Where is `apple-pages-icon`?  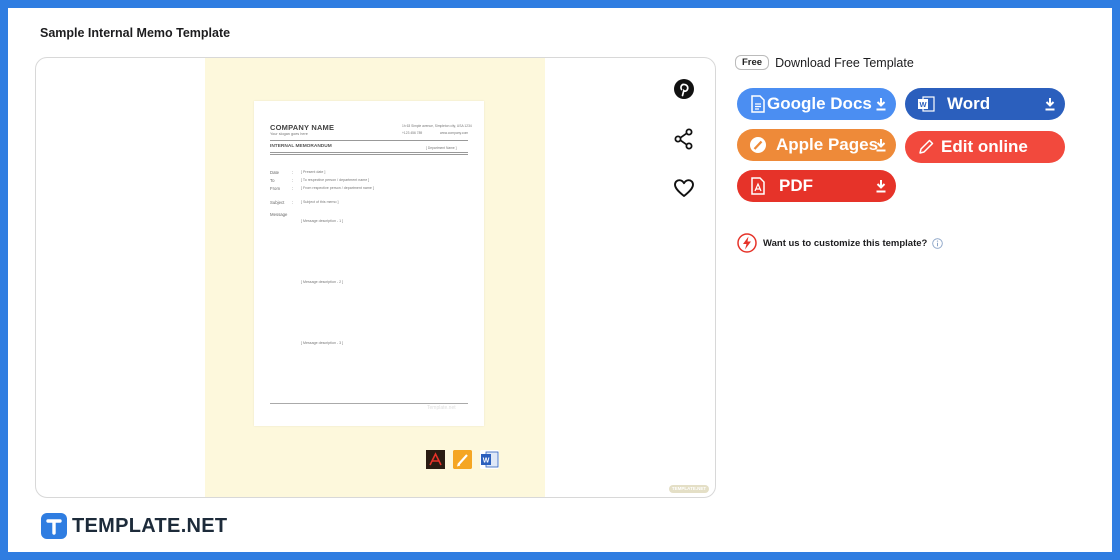
apple-pages-icon is located at coordinates (758, 145).